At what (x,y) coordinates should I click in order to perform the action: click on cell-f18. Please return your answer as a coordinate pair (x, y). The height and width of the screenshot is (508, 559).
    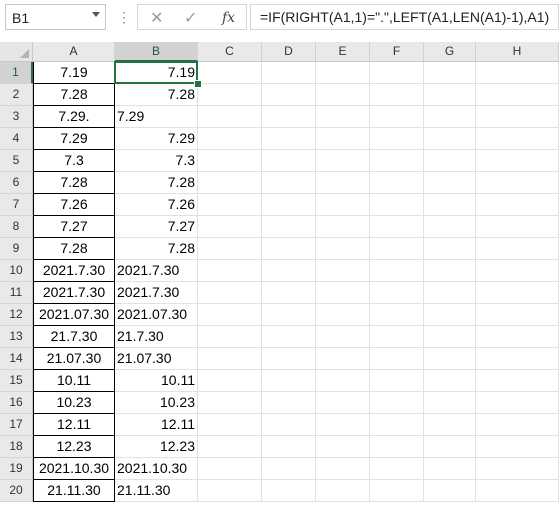
    Looking at the image, I should click on (397, 447).